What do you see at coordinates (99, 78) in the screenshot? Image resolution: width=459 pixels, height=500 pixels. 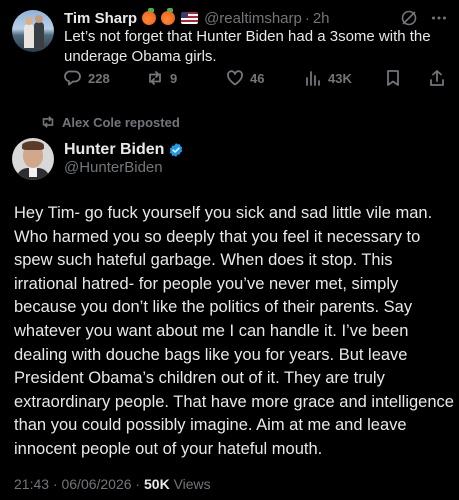 I see `reply-count: 228` at bounding box center [99, 78].